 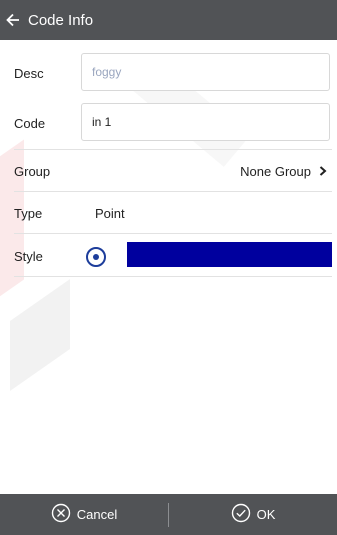 I want to click on arrow-left-icon, so click(x=13, y=20).